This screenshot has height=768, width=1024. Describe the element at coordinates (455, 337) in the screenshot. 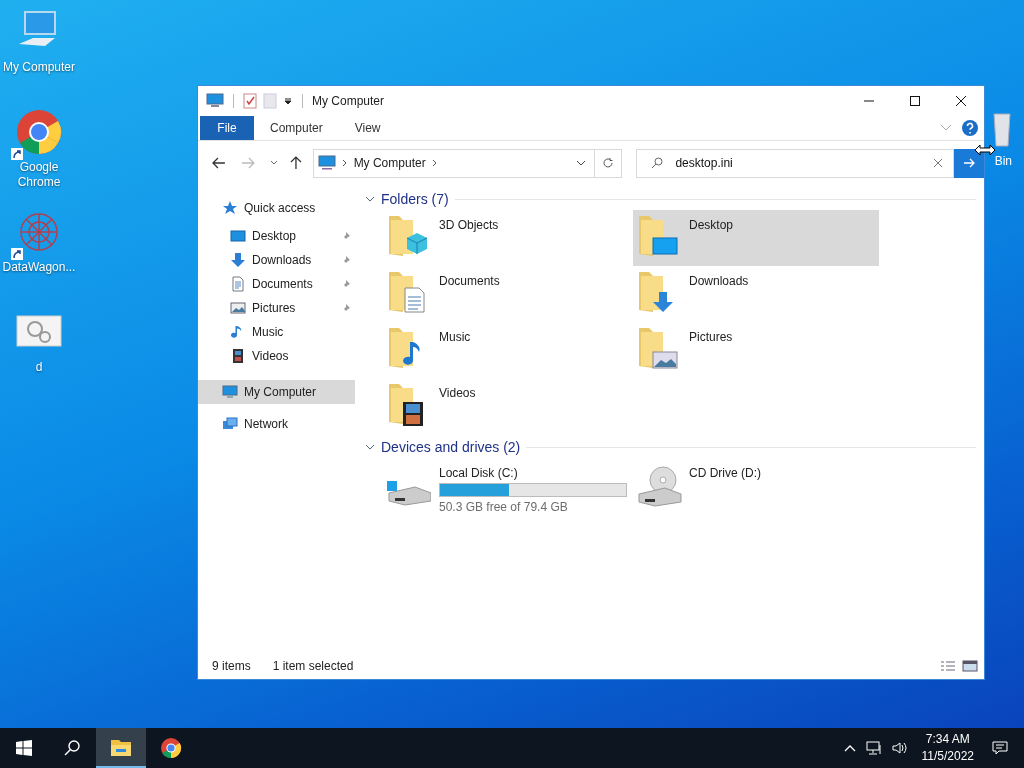

I see `item-label: Music` at that location.